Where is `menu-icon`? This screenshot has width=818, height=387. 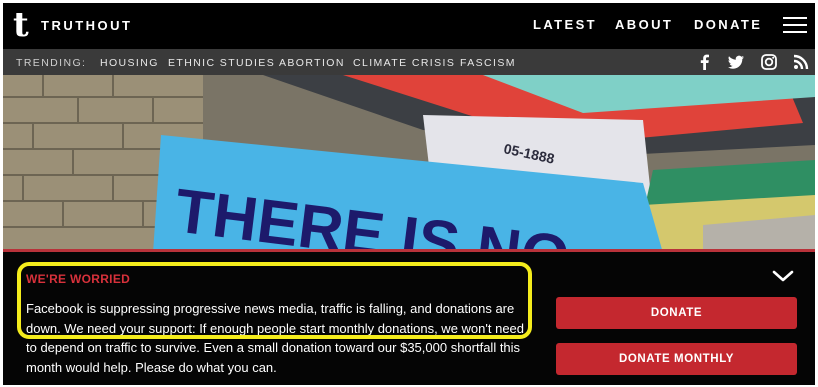
menu-icon is located at coordinates (795, 26).